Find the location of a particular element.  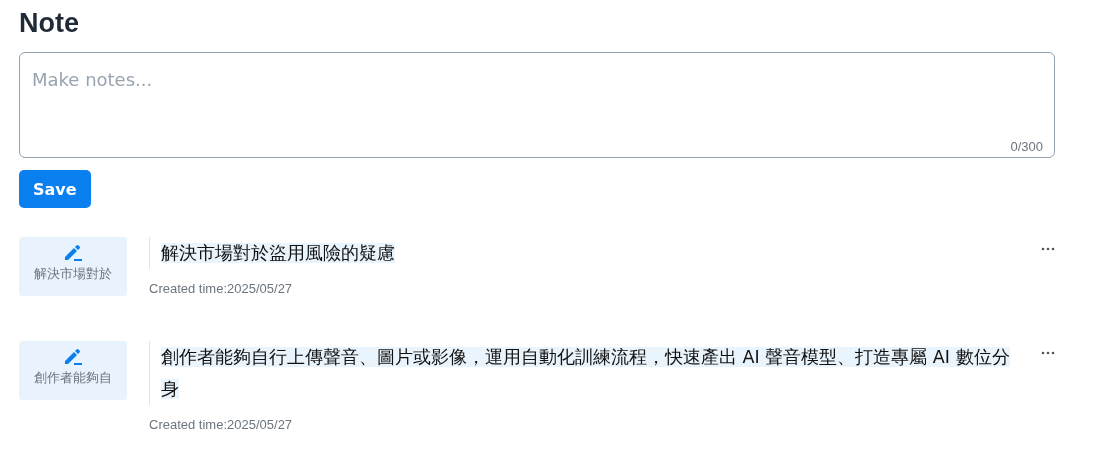

page-title: Note is located at coordinates (49, 23).